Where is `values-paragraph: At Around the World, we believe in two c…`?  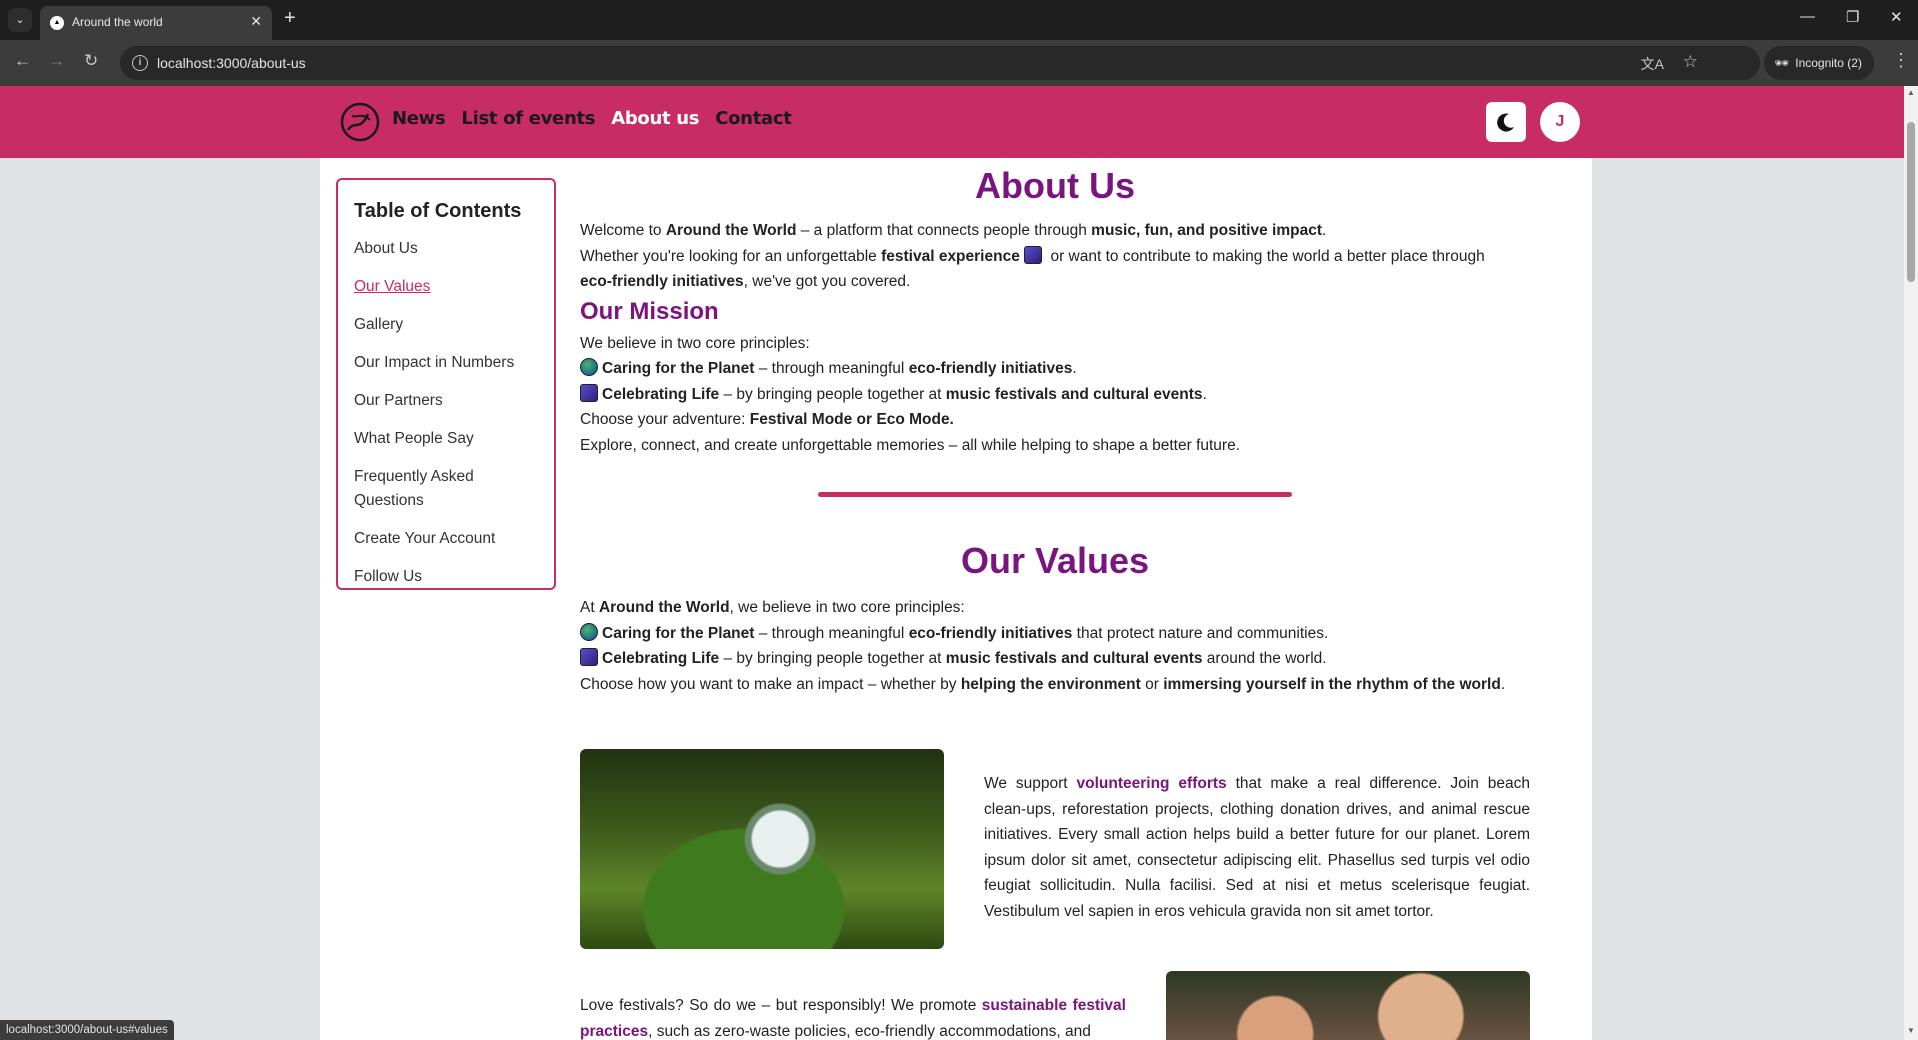
values-paragraph: At Around the World, we believe in two c… is located at coordinates (1043, 646).